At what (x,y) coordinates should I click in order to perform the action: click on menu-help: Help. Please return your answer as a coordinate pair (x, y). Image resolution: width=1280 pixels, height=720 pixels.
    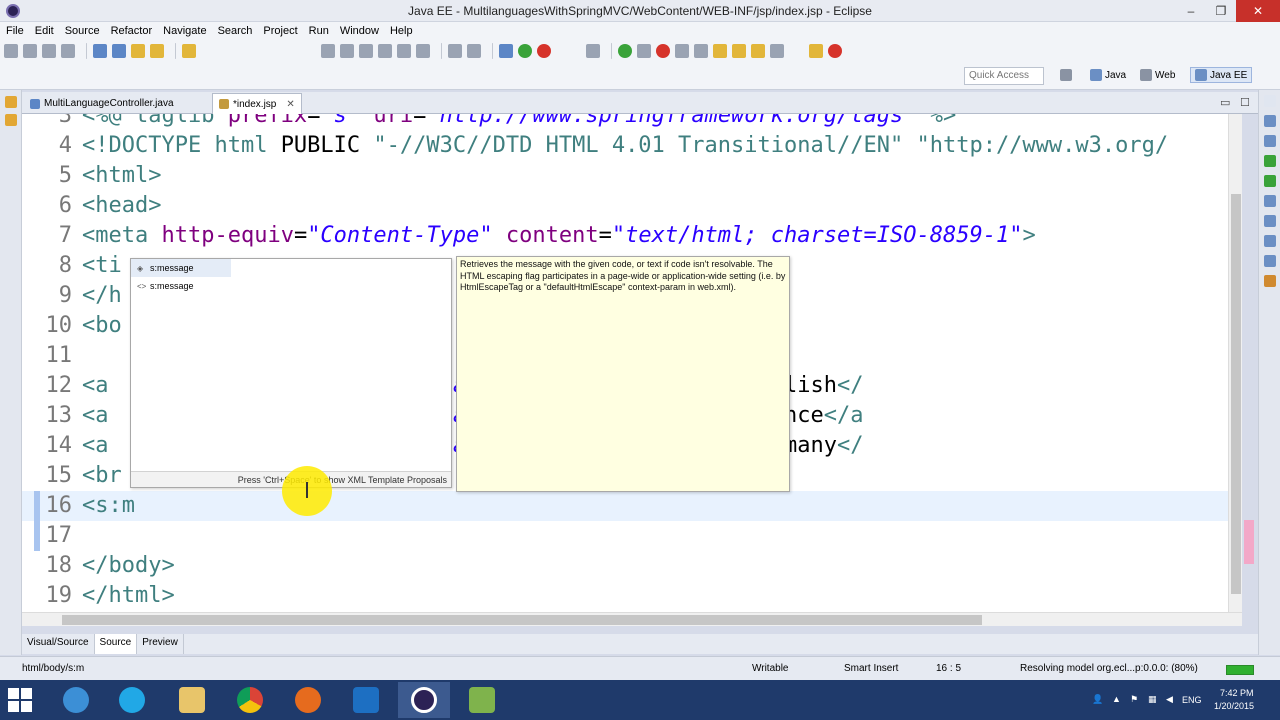
    Looking at the image, I should click on (401, 31).